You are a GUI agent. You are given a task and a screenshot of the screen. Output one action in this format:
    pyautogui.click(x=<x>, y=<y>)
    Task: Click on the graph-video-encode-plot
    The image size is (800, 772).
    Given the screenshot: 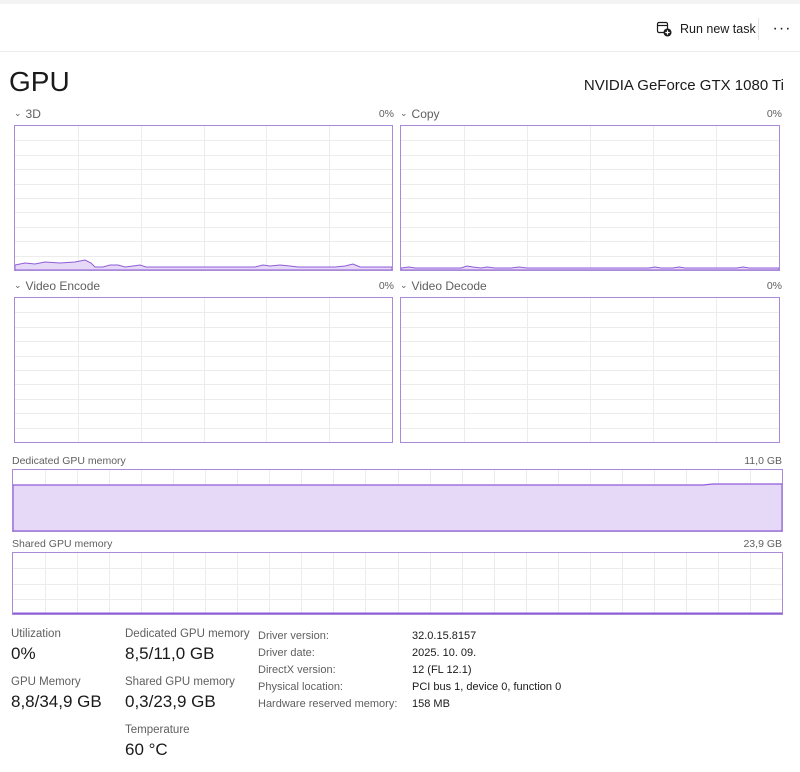 What is the action you would take?
    pyautogui.click(x=203, y=370)
    